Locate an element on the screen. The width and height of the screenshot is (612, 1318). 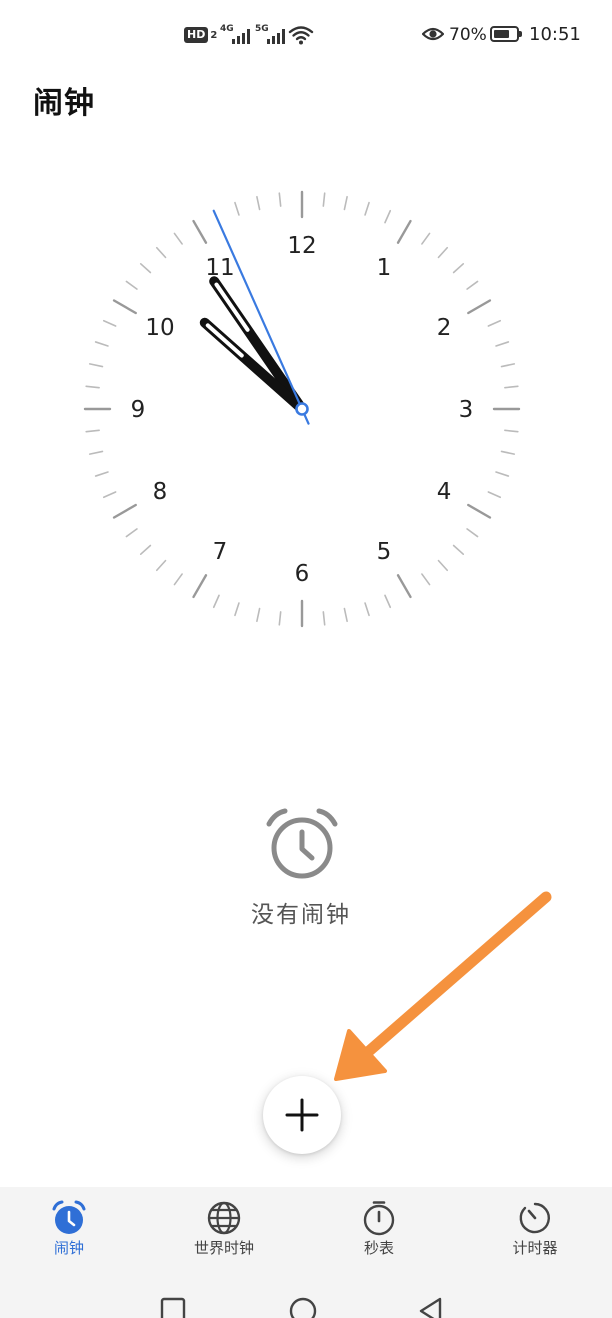
globe-icon is located at coordinates (224, 1218).